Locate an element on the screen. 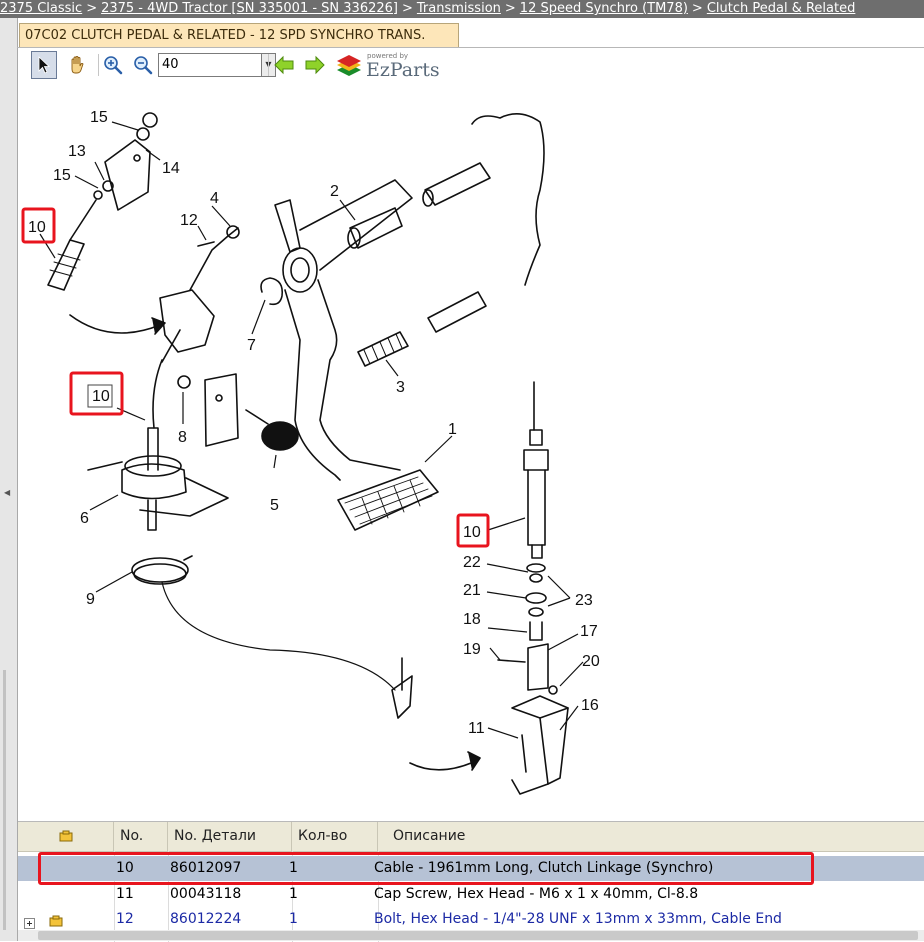 The image size is (924, 942). brand-text: EzParts is located at coordinates (403, 70).